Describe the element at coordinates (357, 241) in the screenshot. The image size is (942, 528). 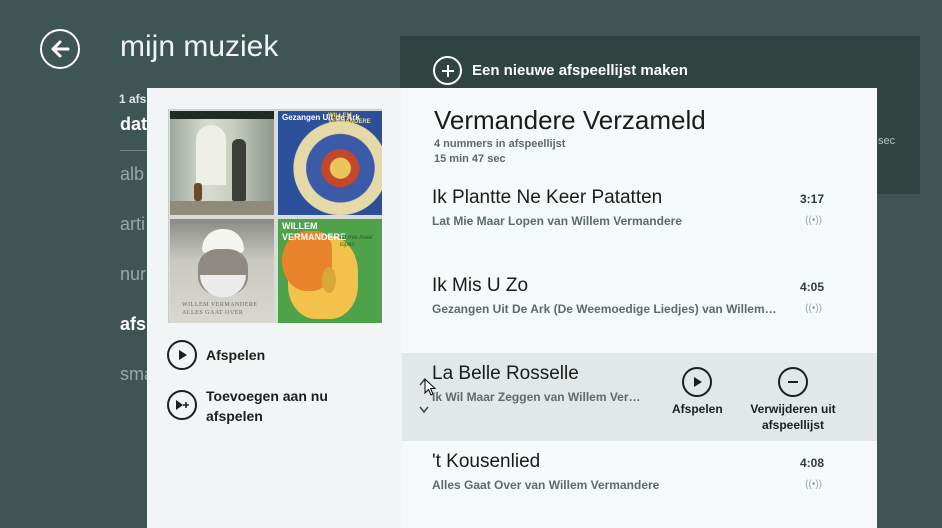
I see `album-art-4-title: lat mie maar lopen` at that location.